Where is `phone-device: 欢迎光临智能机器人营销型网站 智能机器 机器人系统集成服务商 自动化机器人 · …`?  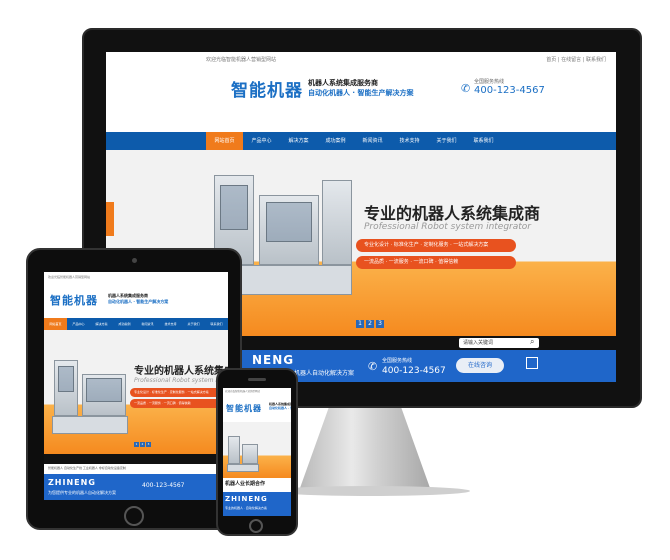 phone-device: 欢迎光临智能机器人营销型网站 智能机器 机器人系统集成服务商 自动化机器人 · … is located at coordinates (257, 452).